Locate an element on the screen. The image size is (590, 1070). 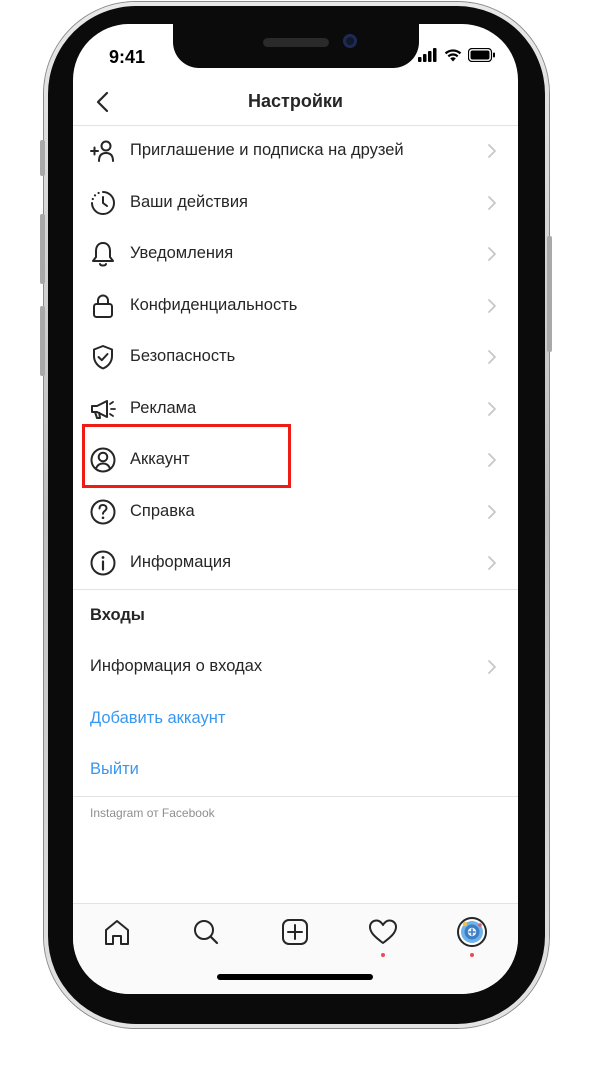
status-time: 9:41 is located at coordinates (127, 57).